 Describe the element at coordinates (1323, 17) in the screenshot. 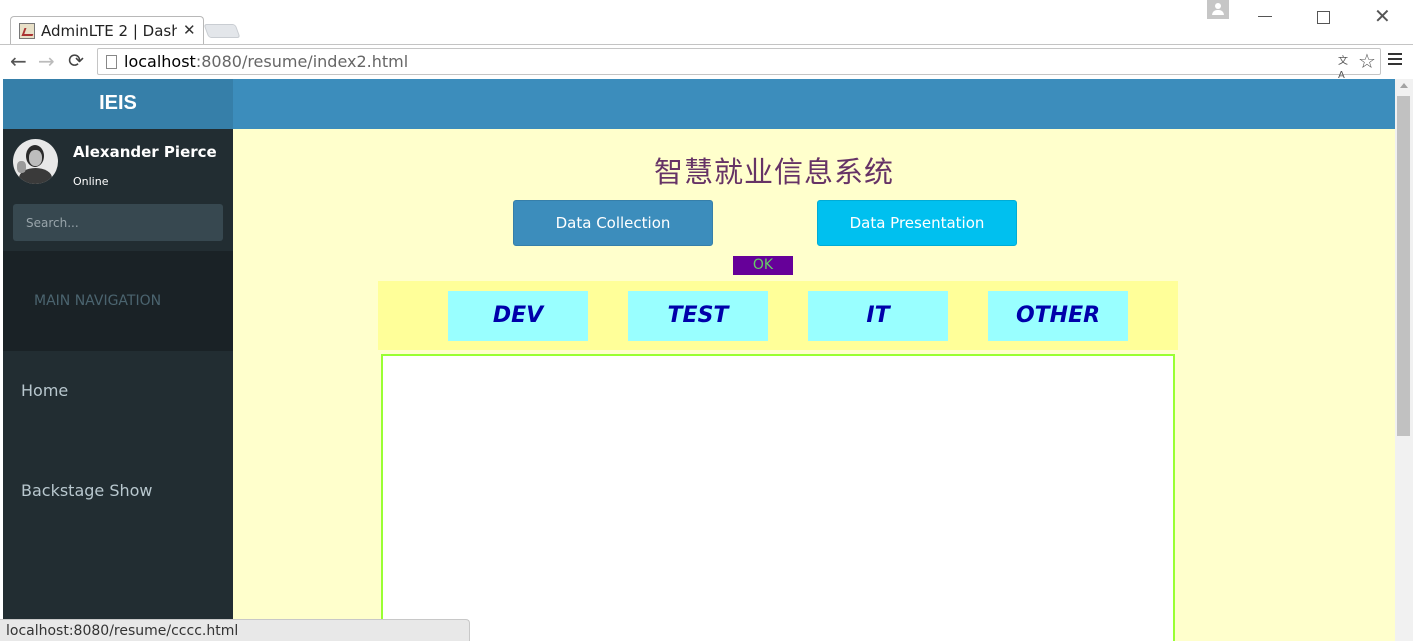

I see `maximize-icon` at that location.